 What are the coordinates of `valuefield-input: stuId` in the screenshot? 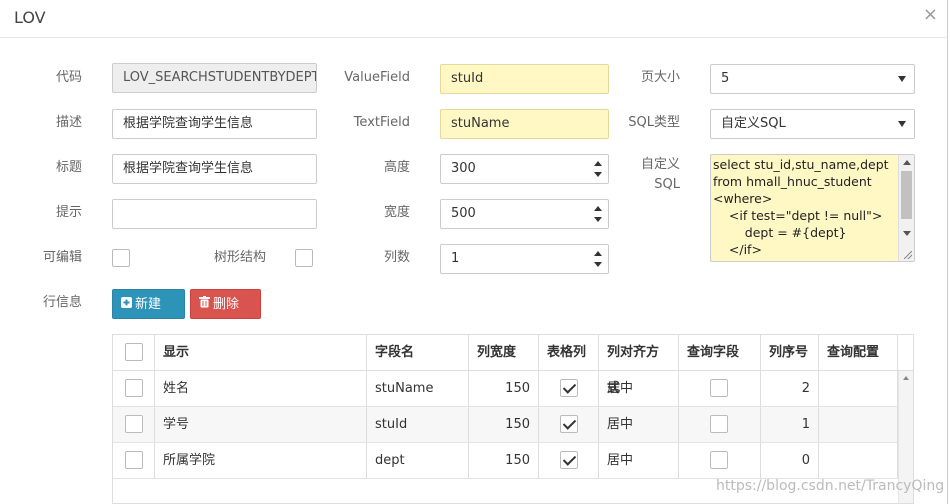 It's located at (524, 79).